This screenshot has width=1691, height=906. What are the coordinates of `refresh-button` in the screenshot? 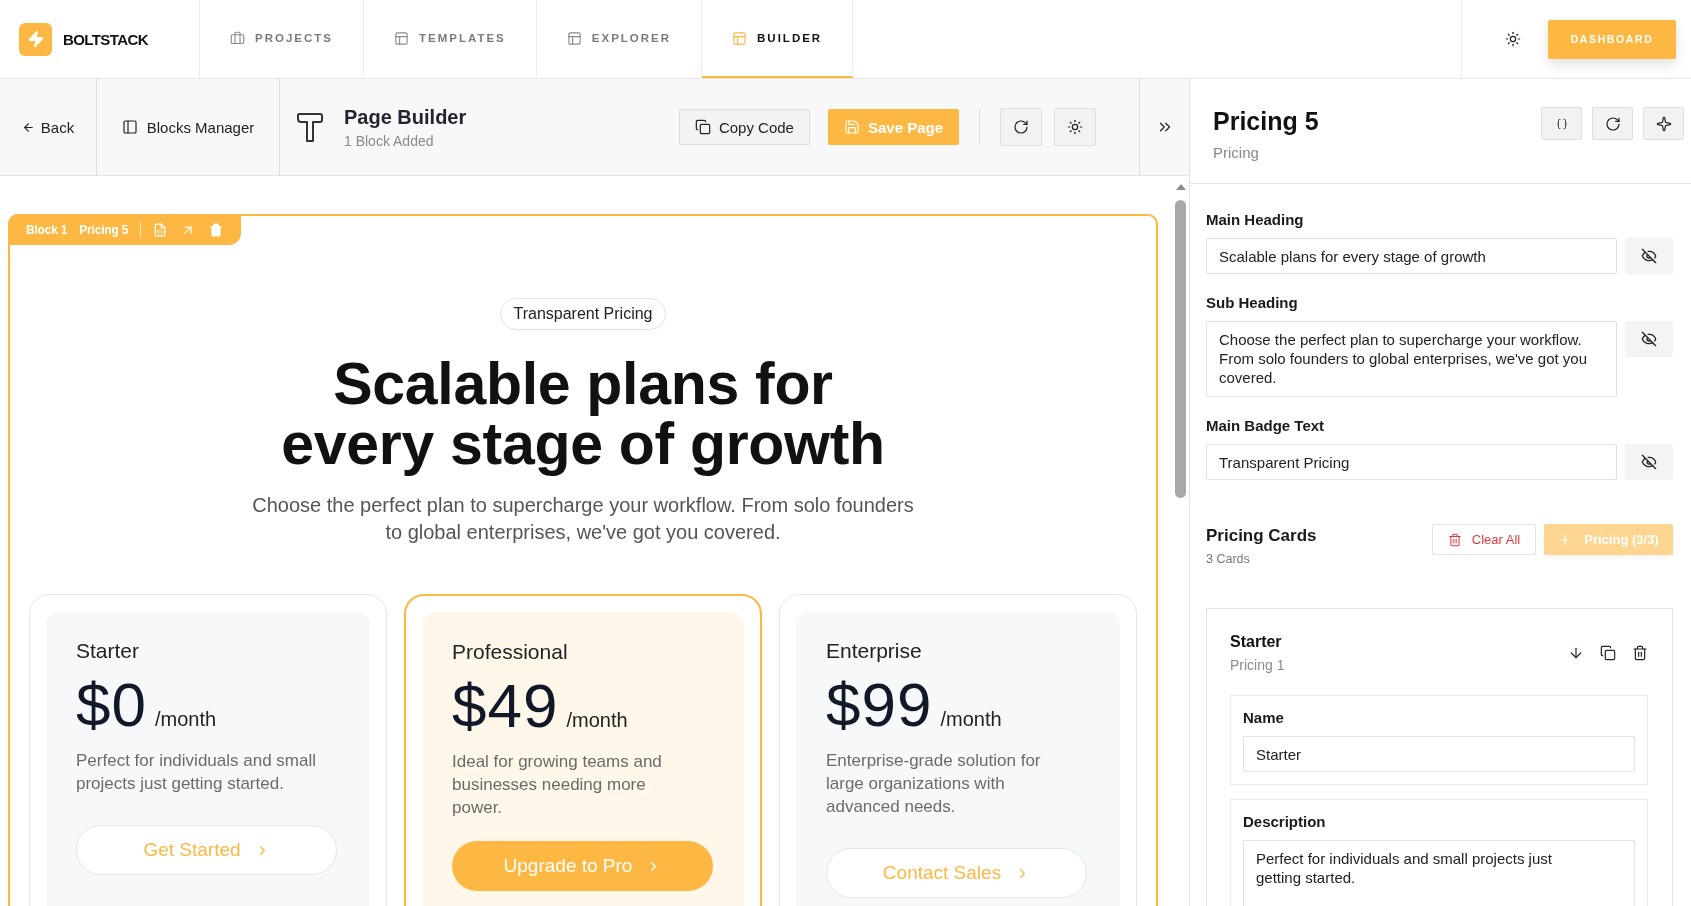 It's located at (1021, 127).